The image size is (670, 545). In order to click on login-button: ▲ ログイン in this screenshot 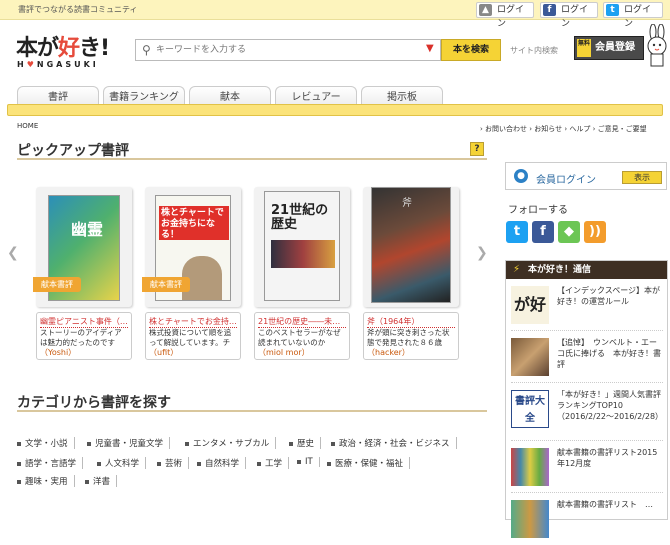, I will do `click(505, 15)`.